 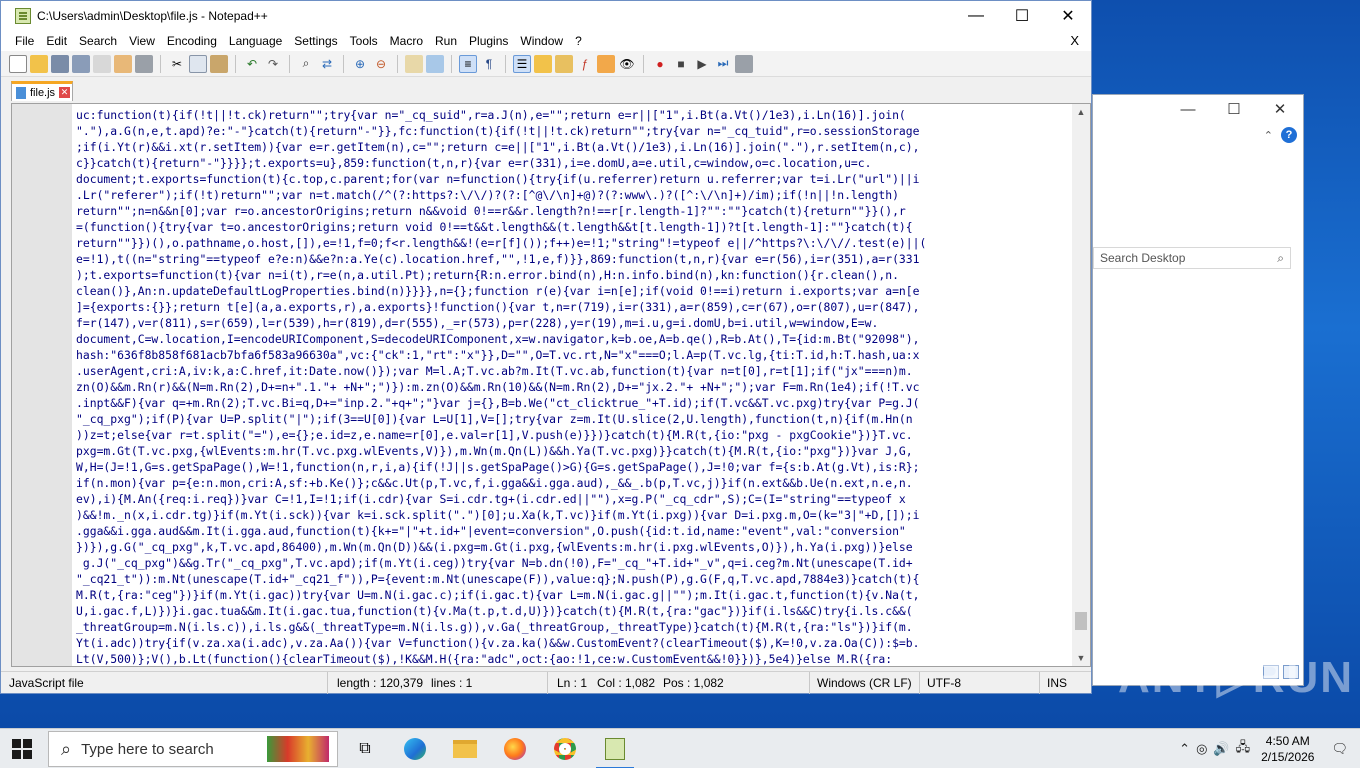 What do you see at coordinates (660, 64) in the screenshot?
I see `record-macro-icon: ●` at bounding box center [660, 64].